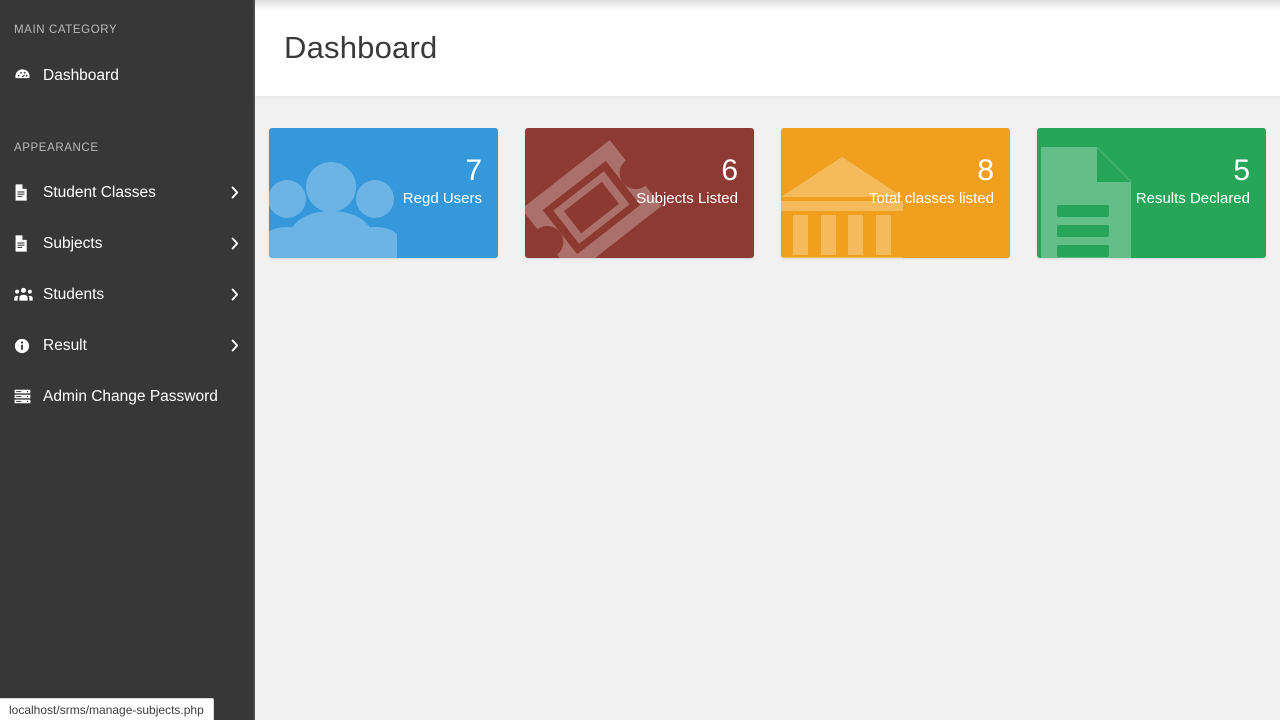 Image resolution: width=1280 pixels, height=720 pixels. Describe the element at coordinates (1241, 170) in the screenshot. I see `stat-card-value: 5` at that location.